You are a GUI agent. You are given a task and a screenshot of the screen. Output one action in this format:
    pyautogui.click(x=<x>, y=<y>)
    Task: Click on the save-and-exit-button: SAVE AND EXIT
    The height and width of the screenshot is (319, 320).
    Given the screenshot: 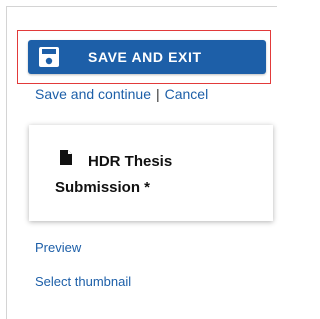 What is the action you would take?
    pyautogui.click(x=147, y=57)
    